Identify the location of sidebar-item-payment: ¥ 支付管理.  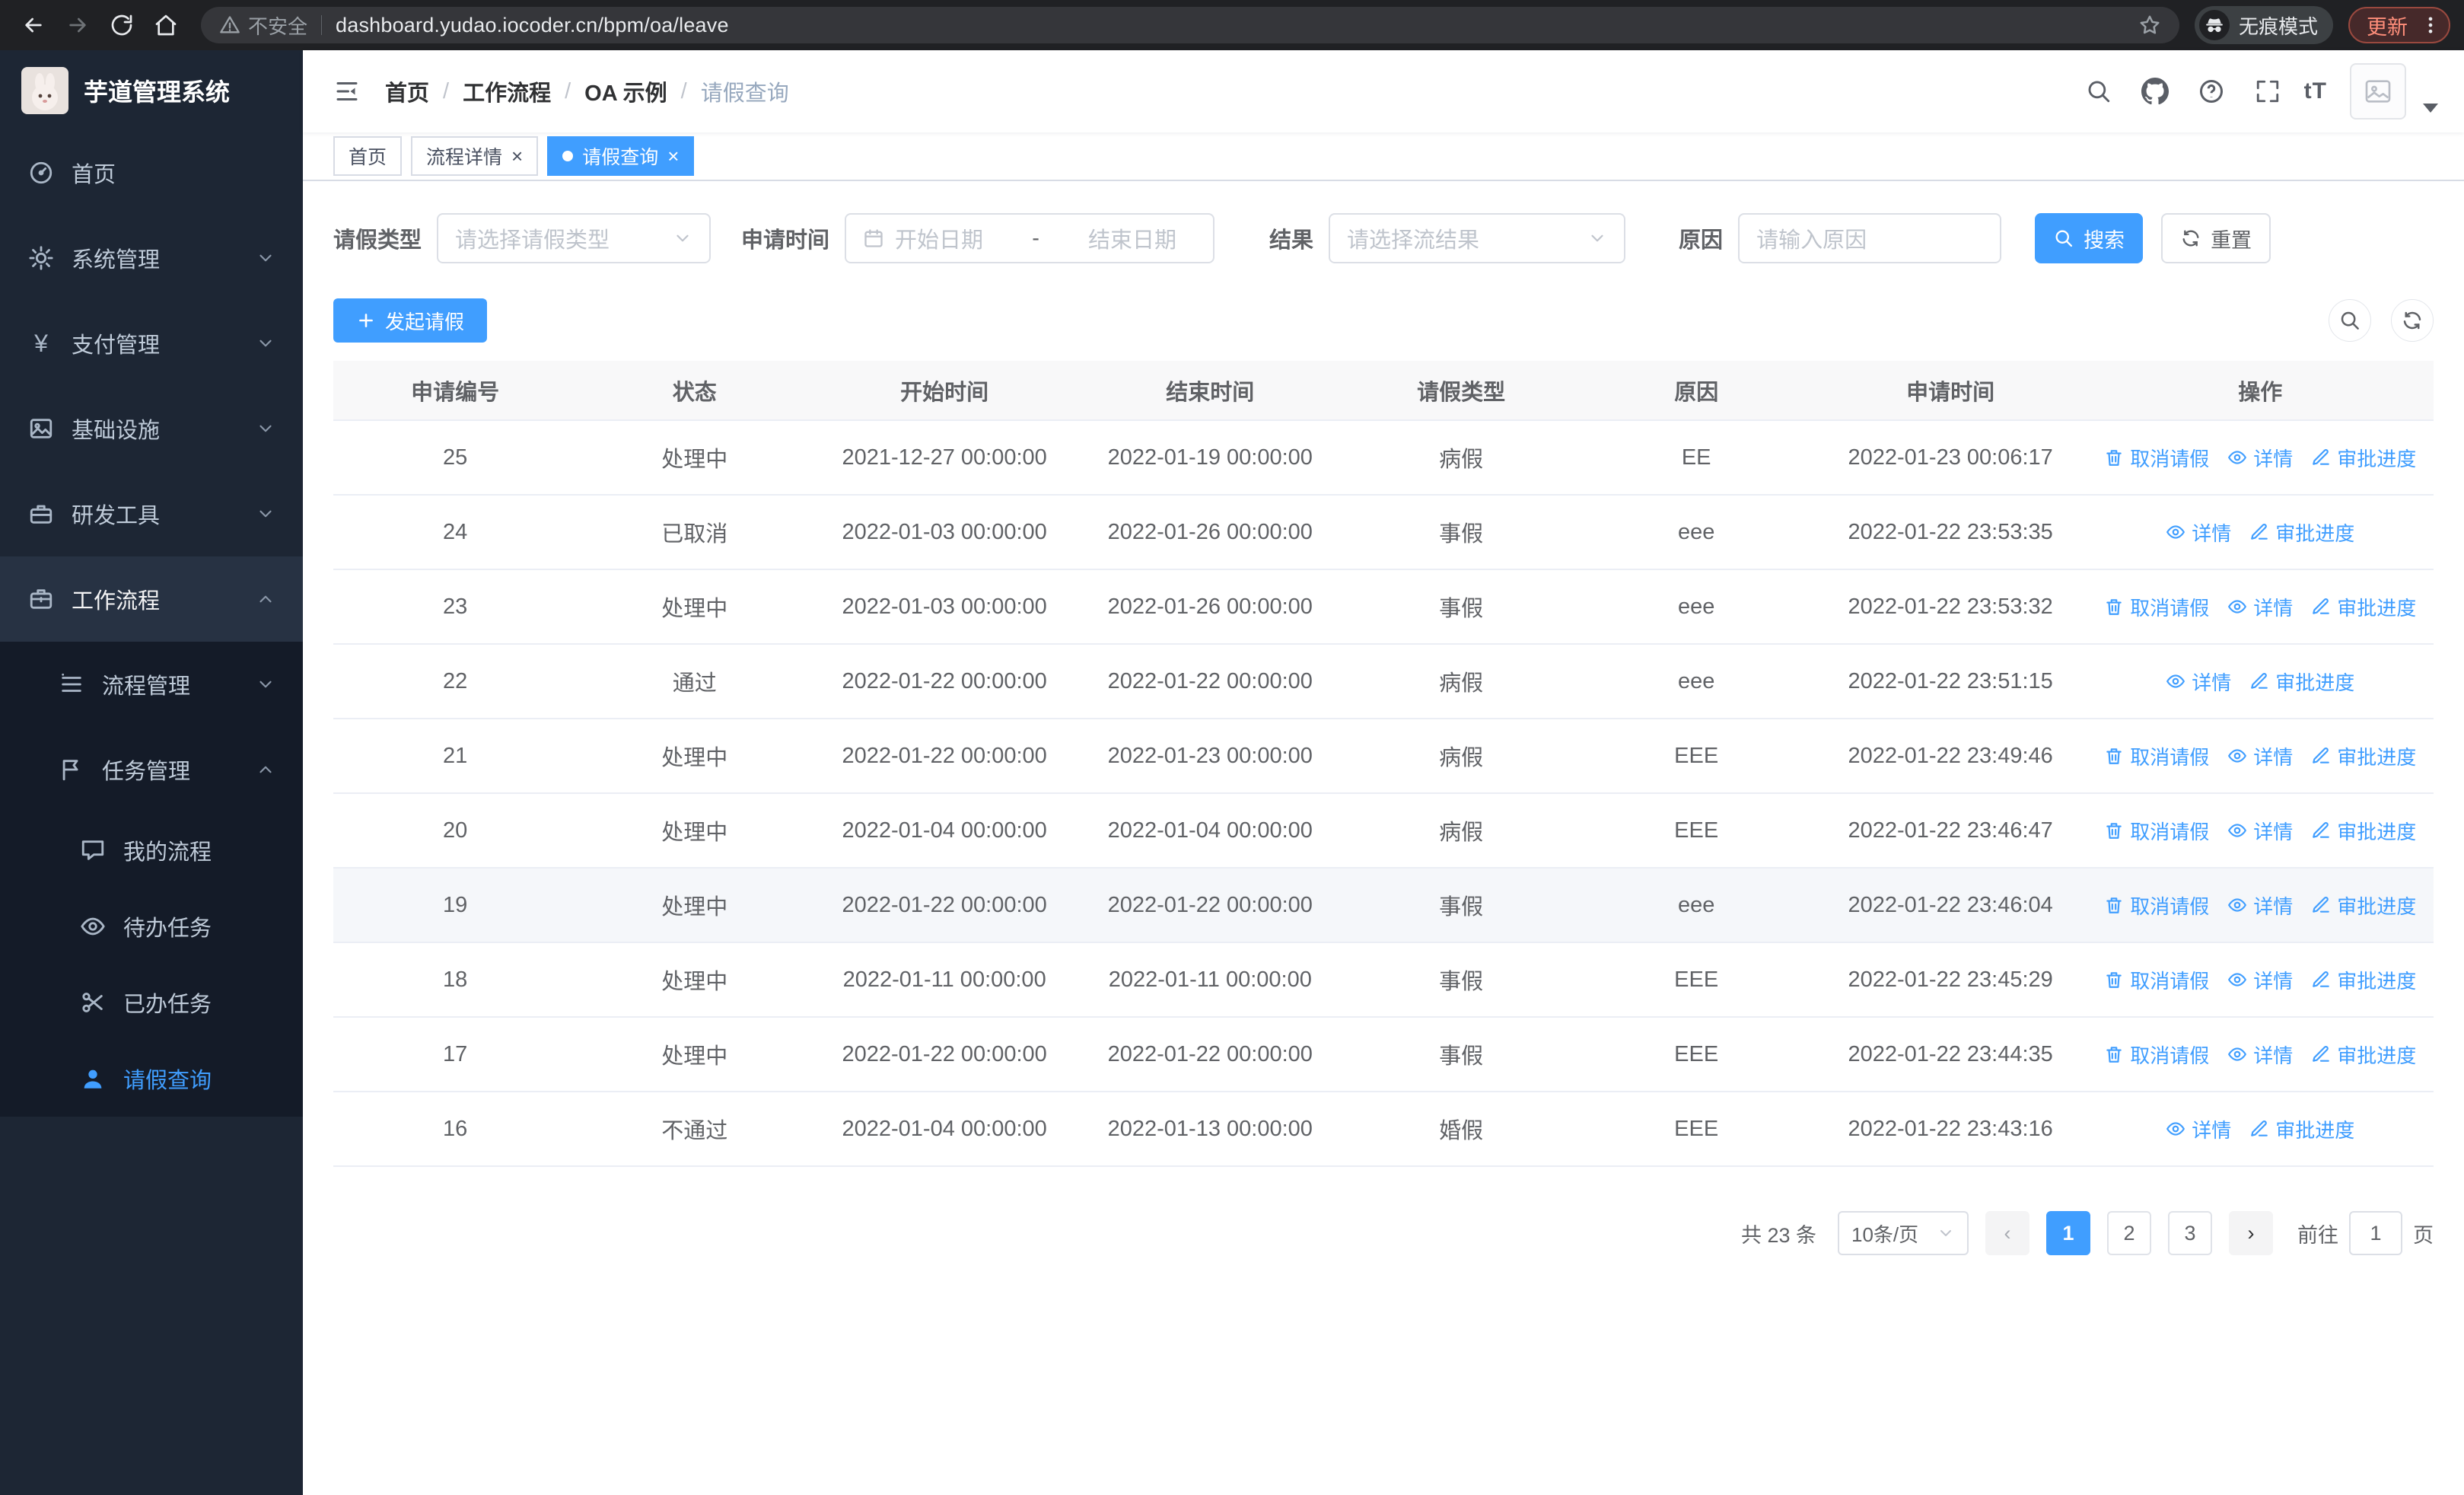
(151, 343).